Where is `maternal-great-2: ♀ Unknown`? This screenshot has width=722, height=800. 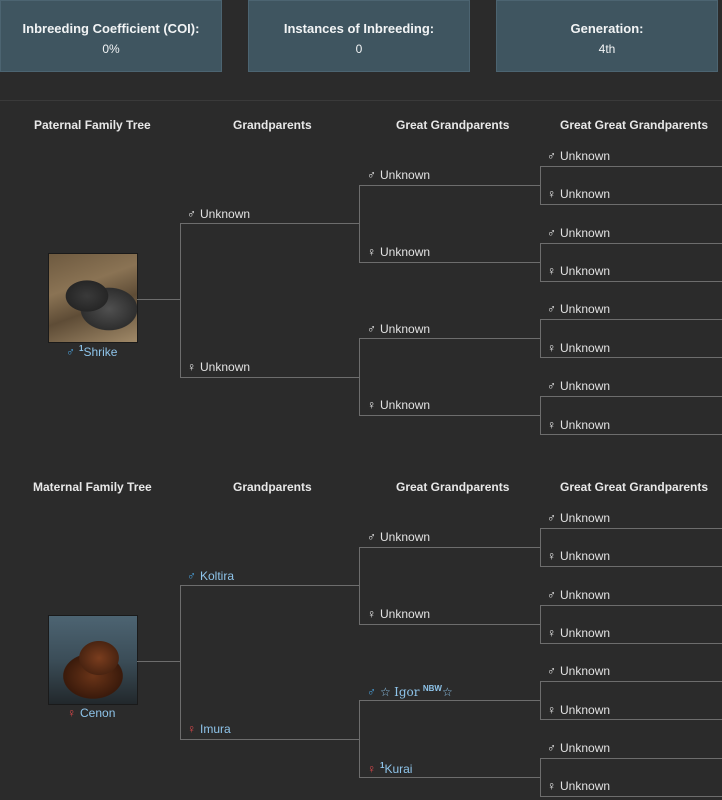
maternal-great-2: ♀ Unknown is located at coordinates (399, 614).